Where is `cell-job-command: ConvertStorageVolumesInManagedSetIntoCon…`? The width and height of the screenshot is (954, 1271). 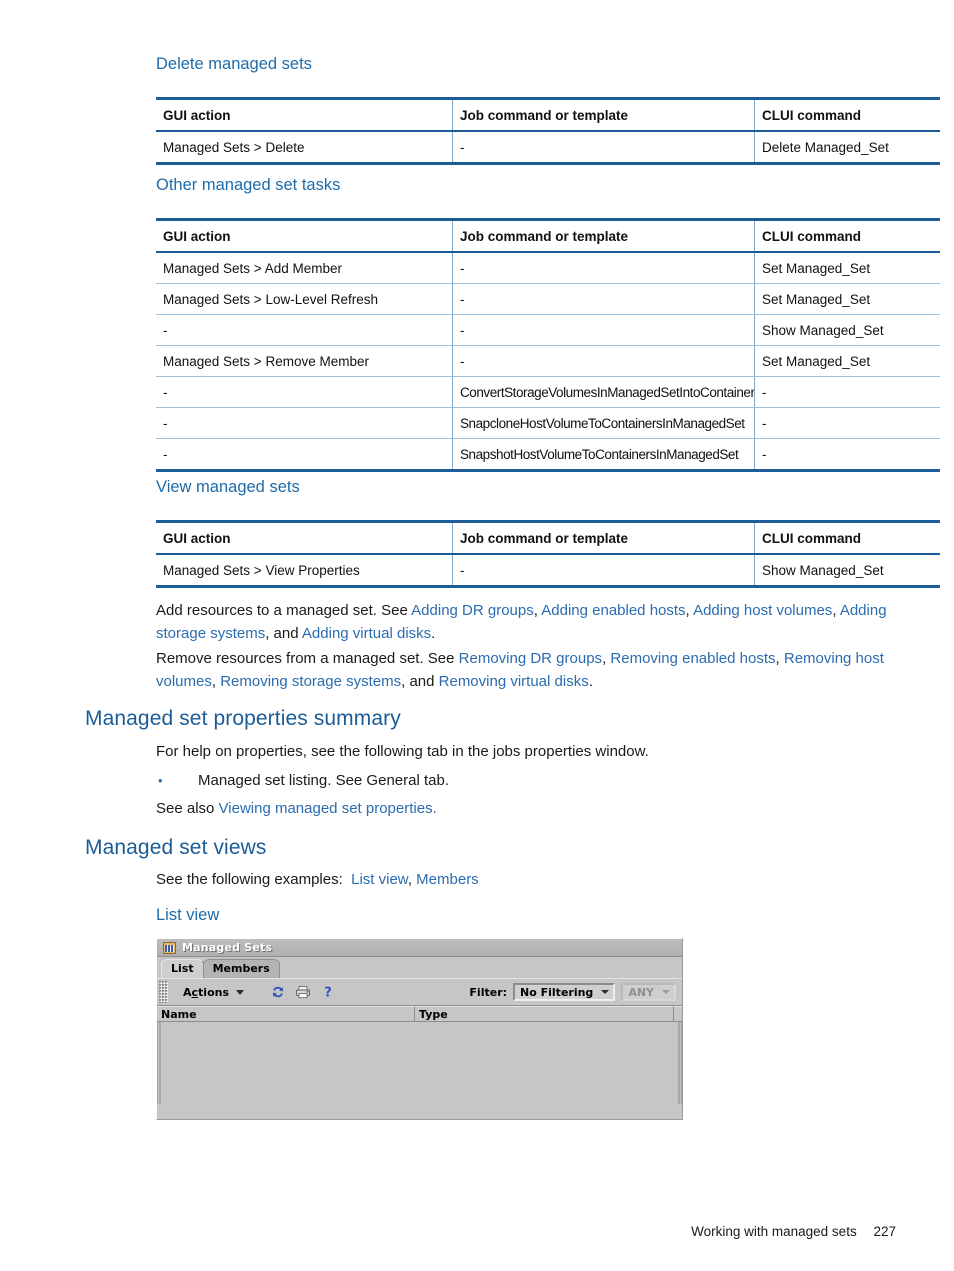 cell-job-command: ConvertStorageVolumesInManagedSetIntoCon… is located at coordinates (603, 392).